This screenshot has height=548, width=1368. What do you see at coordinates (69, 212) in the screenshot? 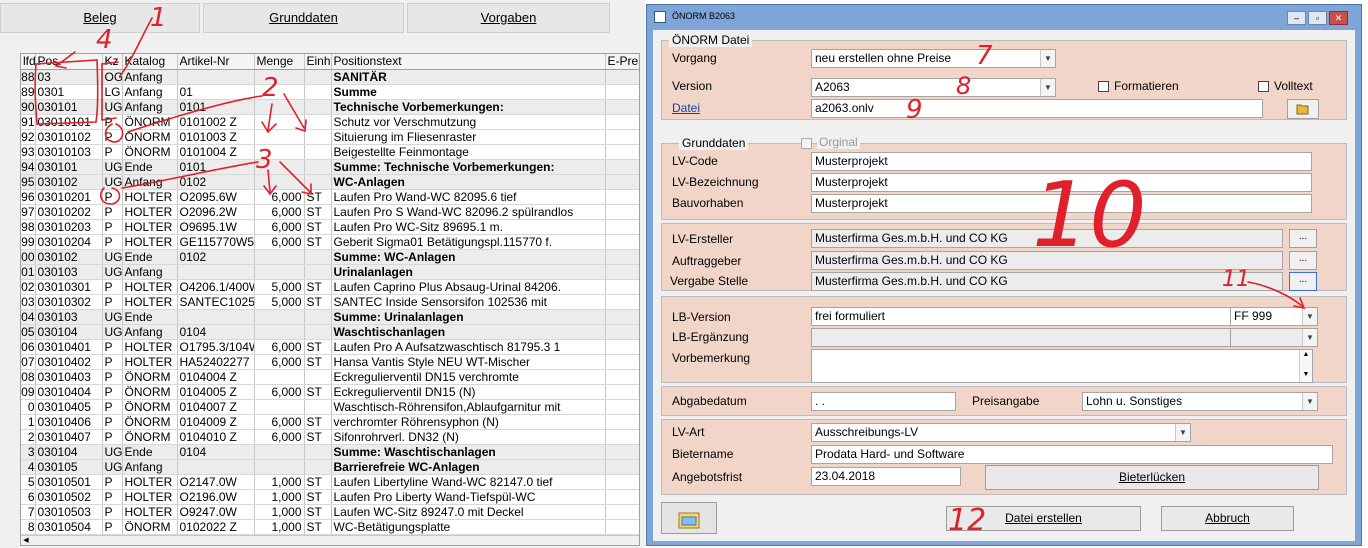
I see `cell-pos: 03010202` at bounding box center [69, 212].